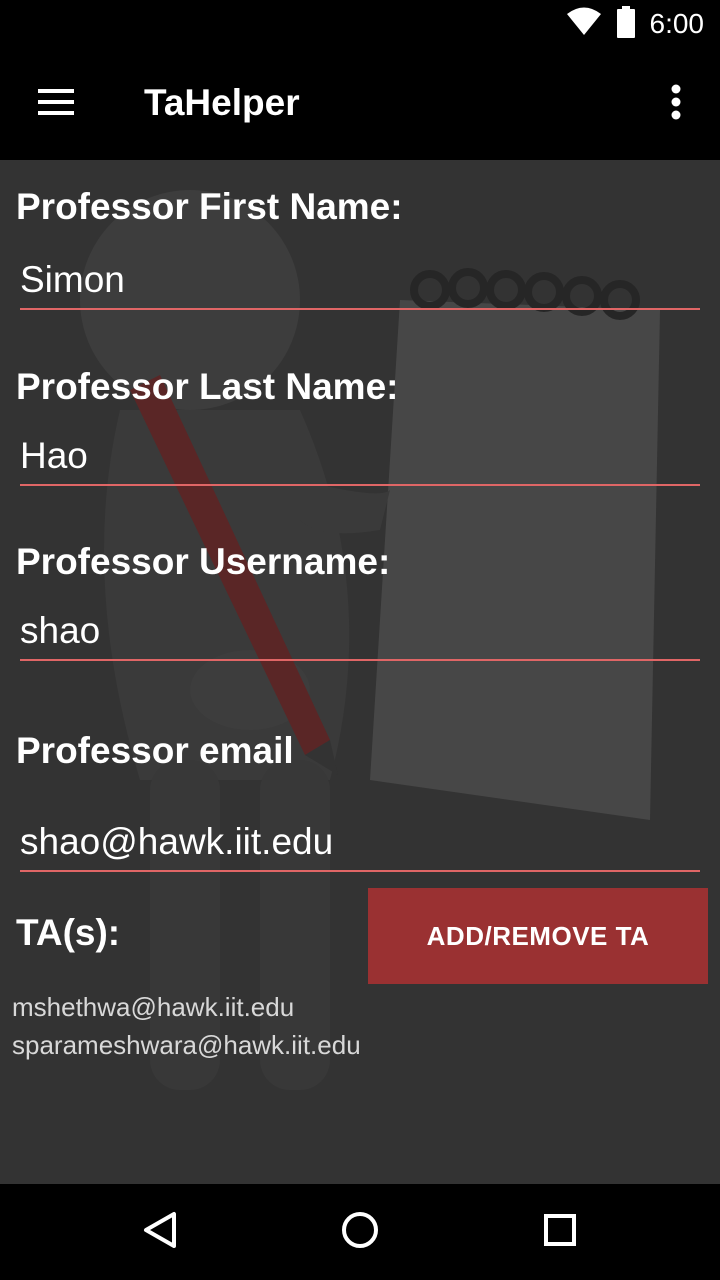 The height and width of the screenshot is (1280, 720). I want to click on menu-button, so click(56, 104).